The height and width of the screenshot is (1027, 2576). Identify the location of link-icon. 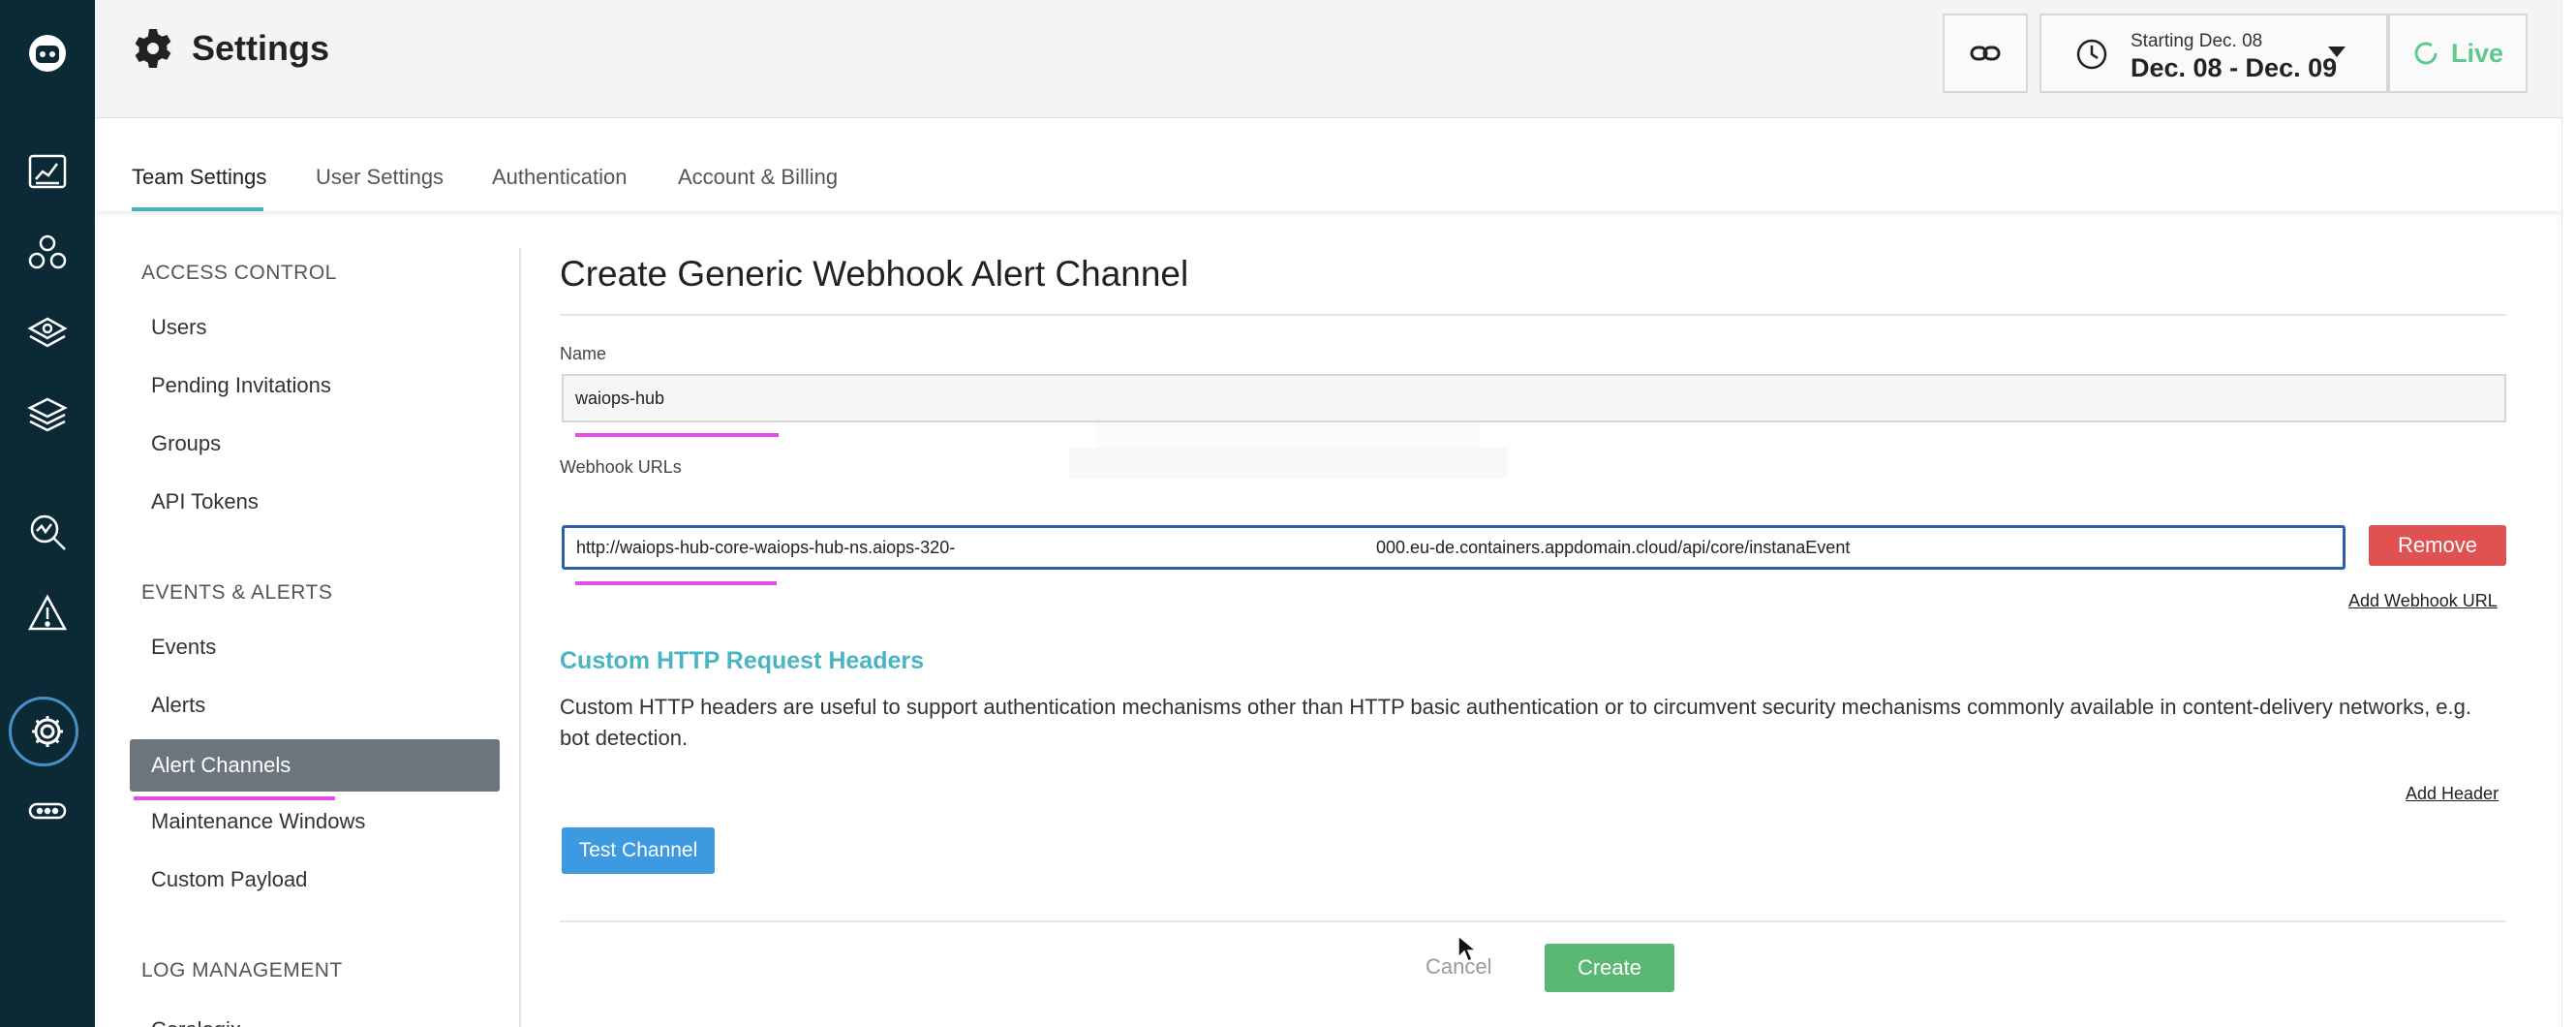
(1985, 53).